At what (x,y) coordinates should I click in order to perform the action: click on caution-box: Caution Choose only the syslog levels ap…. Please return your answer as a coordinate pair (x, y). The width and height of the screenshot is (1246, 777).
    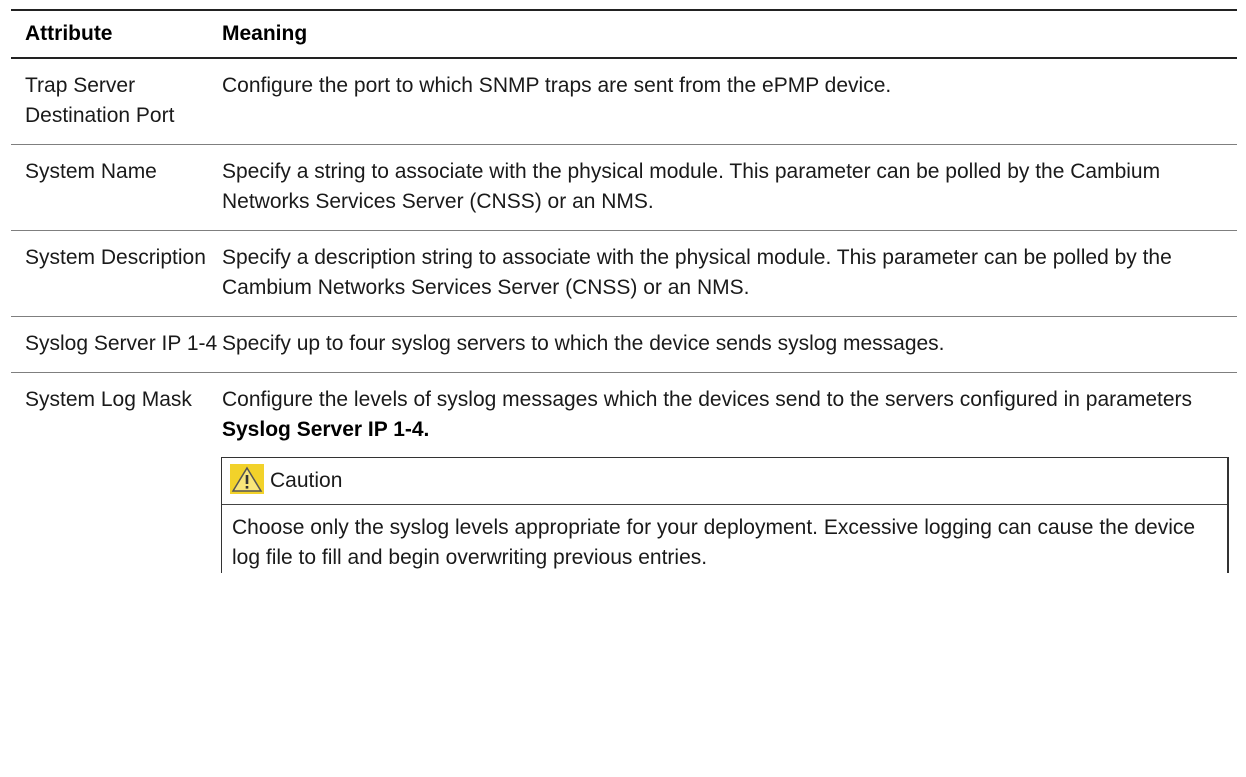
    Looking at the image, I should click on (725, 515).